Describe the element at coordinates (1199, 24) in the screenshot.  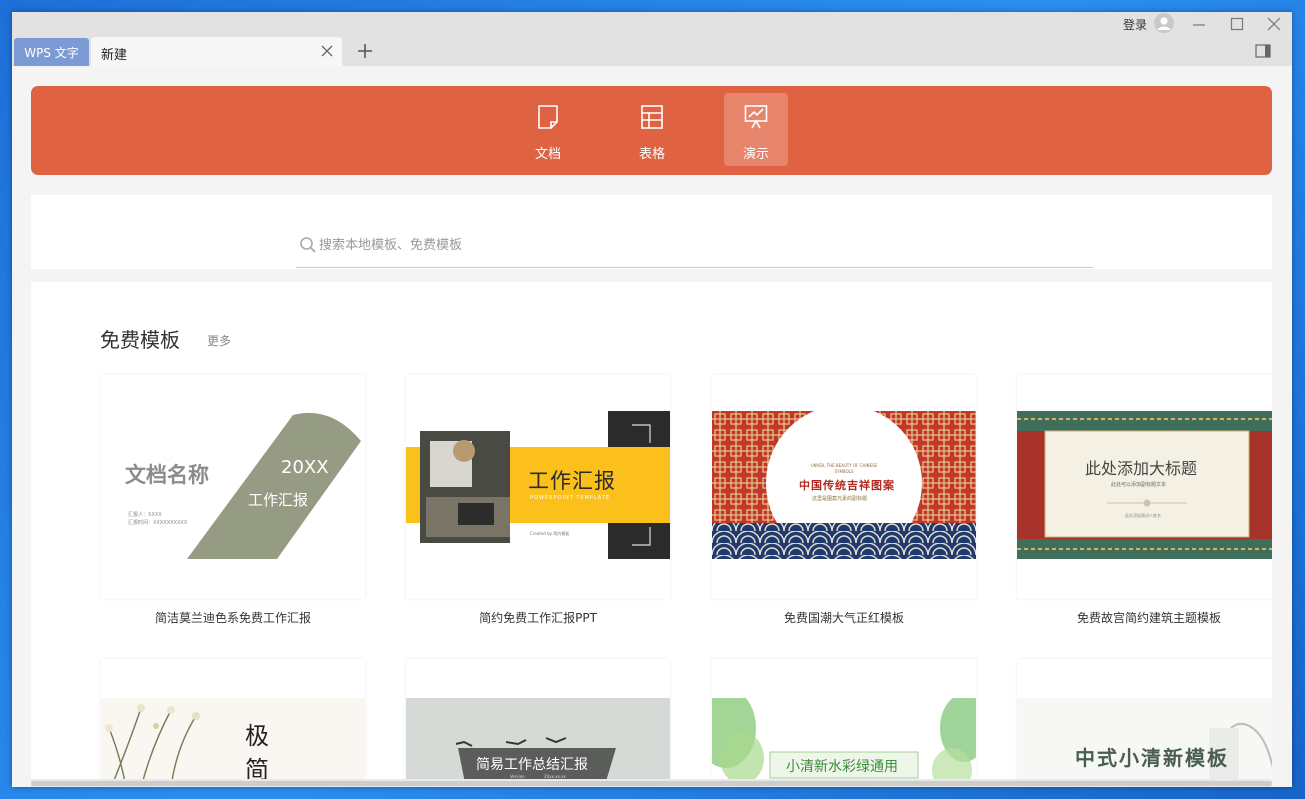
I see `minimize-icon` at that location.